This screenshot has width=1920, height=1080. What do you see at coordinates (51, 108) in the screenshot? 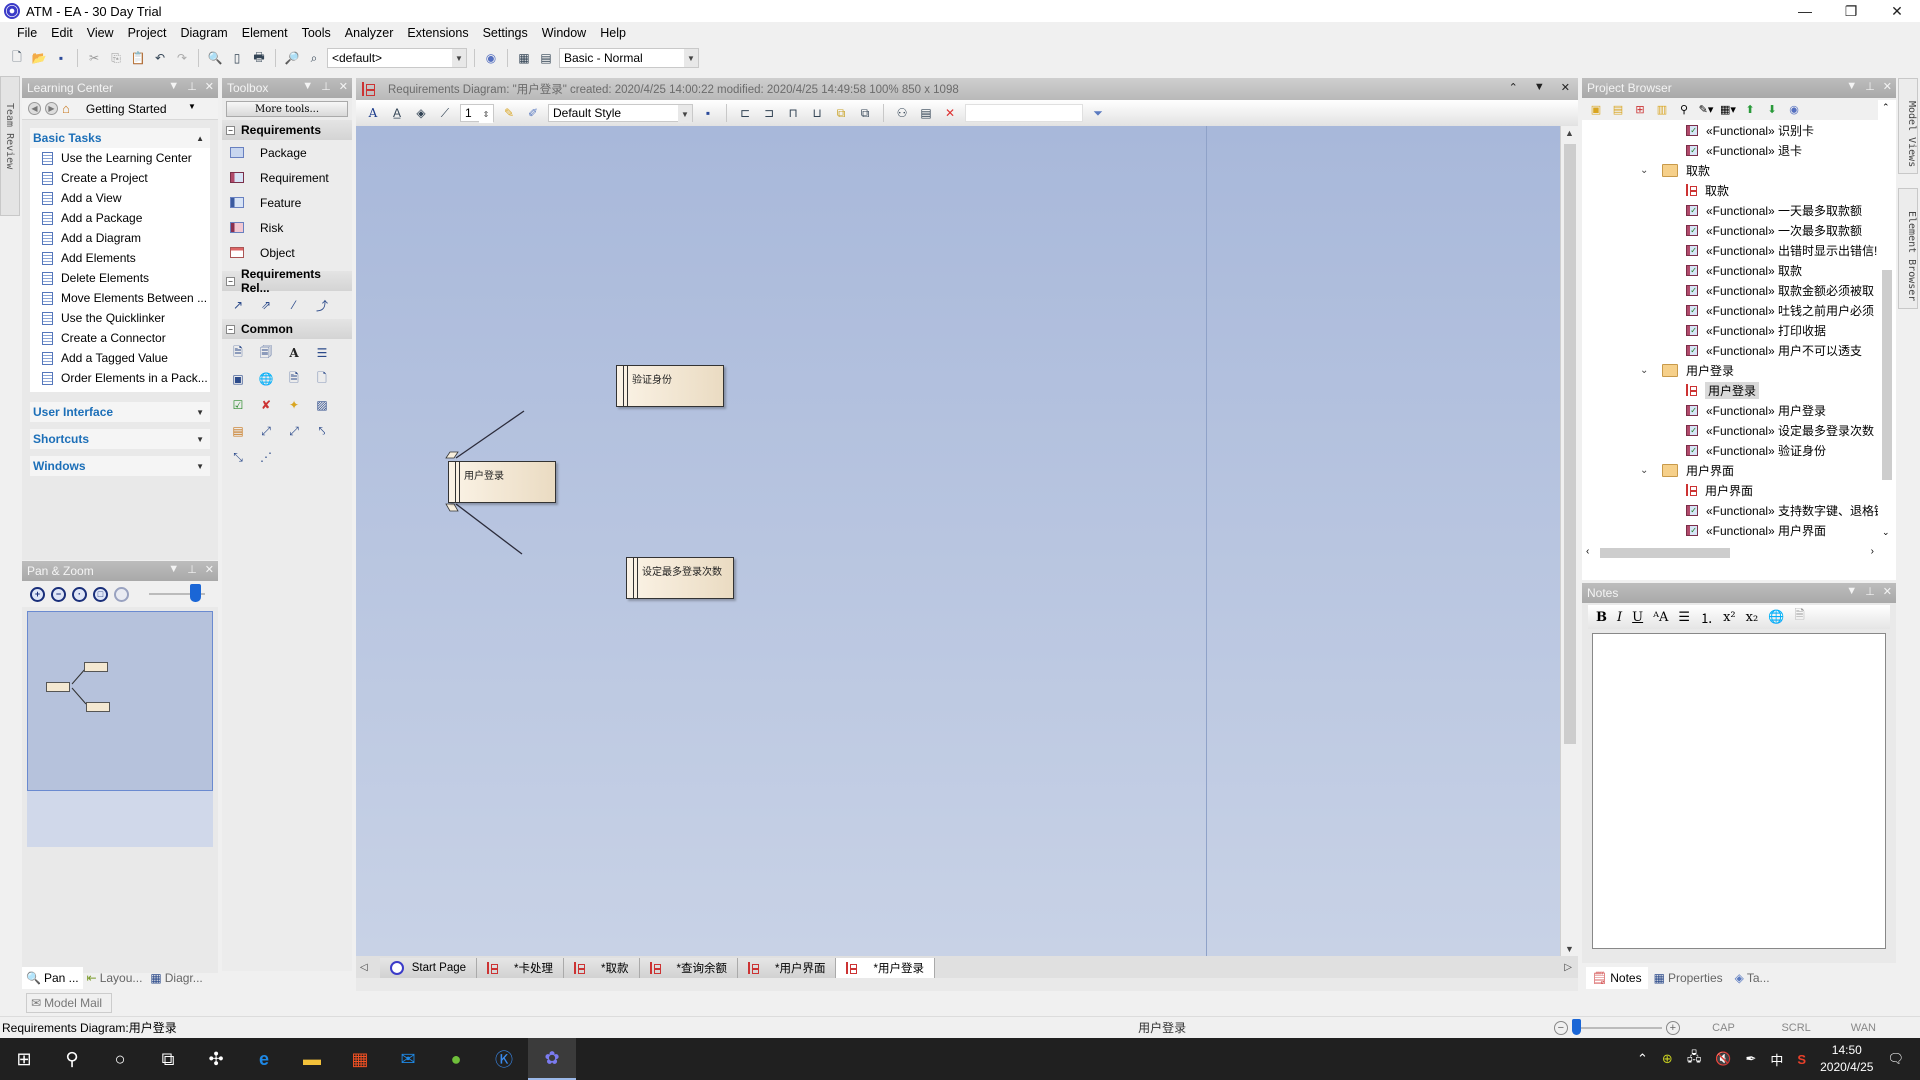
I see `forward-icon: ▶` at bounding box center [51, 108].